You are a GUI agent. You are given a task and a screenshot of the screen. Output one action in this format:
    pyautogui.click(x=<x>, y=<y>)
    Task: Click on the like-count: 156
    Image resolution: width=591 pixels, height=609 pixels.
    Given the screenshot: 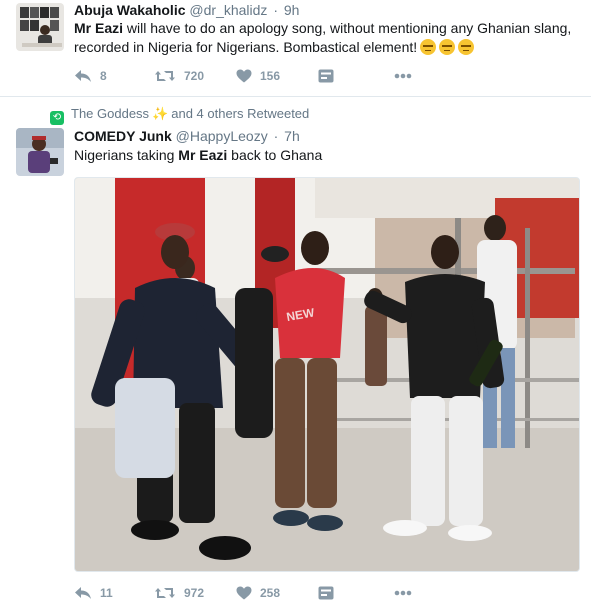 What is the action you would take?
    pyautogui.click(x=270, y=76)
    